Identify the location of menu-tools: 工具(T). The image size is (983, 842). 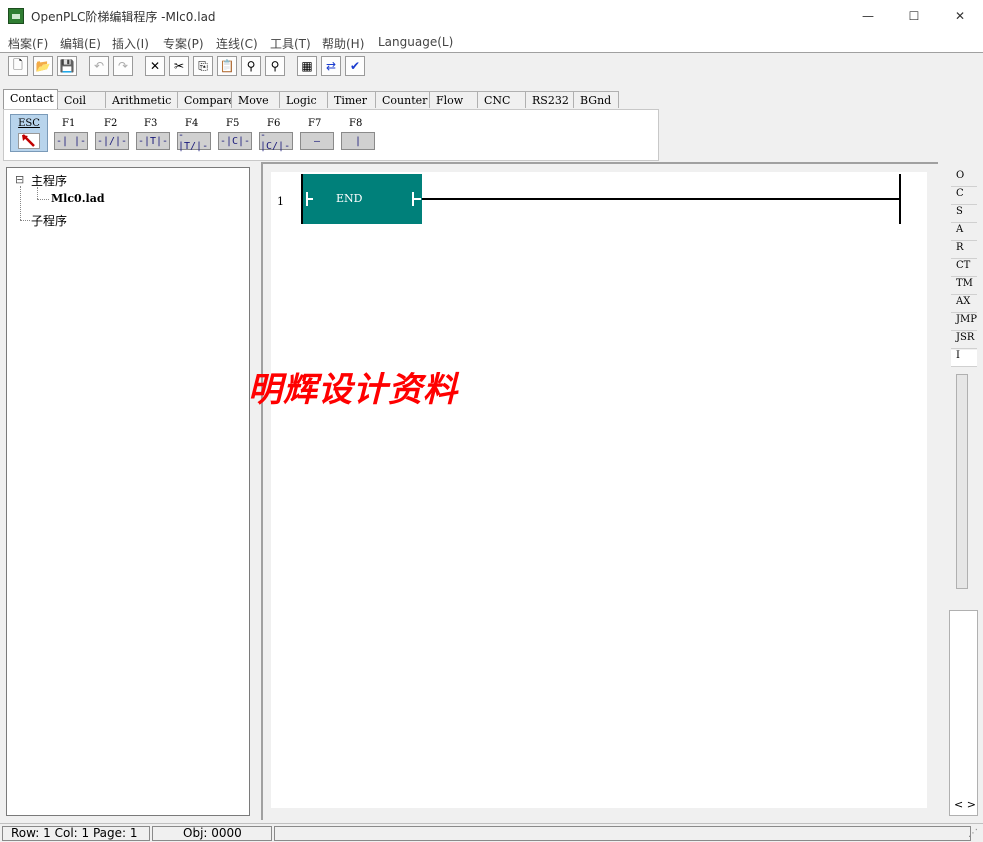
(290, 43).